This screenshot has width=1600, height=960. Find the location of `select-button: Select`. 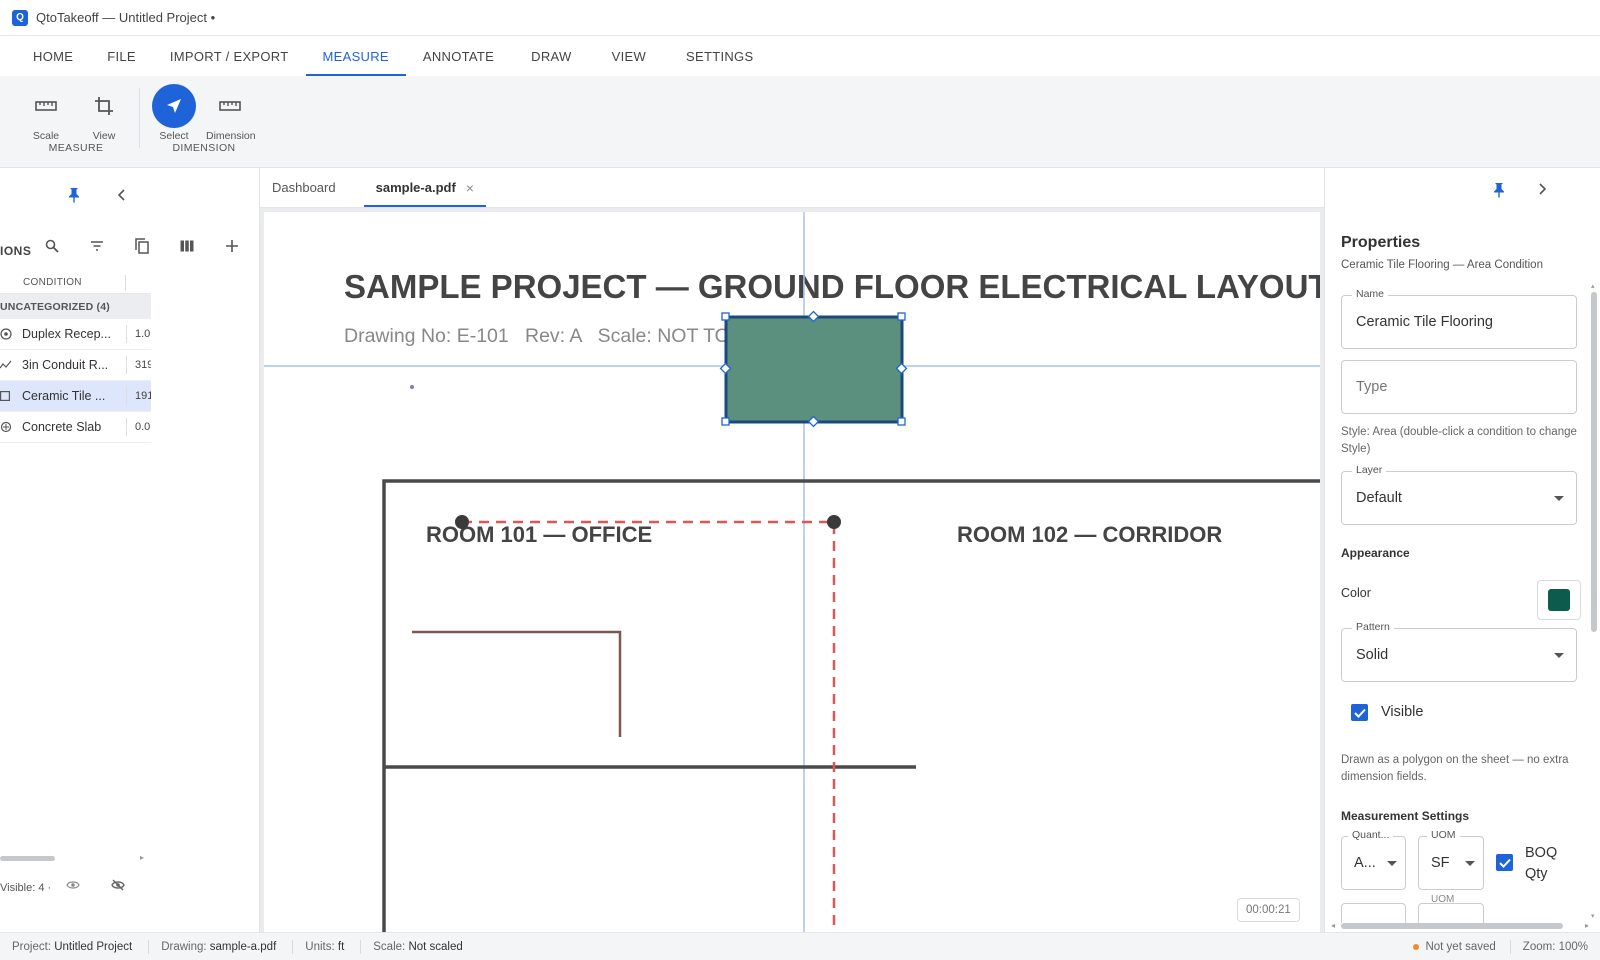

select-button: Select is located at coordinates (174, 113).